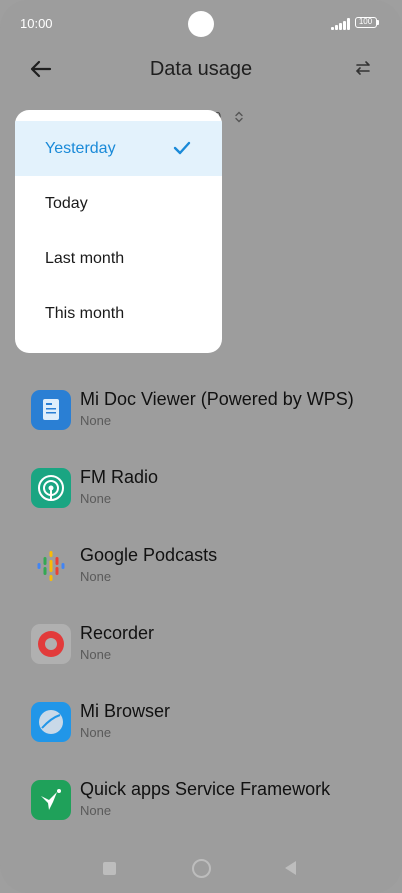  Describe the element at coordinates (118, 203) in the screenshot. I see `dropdown-item-today: Today` at that location.